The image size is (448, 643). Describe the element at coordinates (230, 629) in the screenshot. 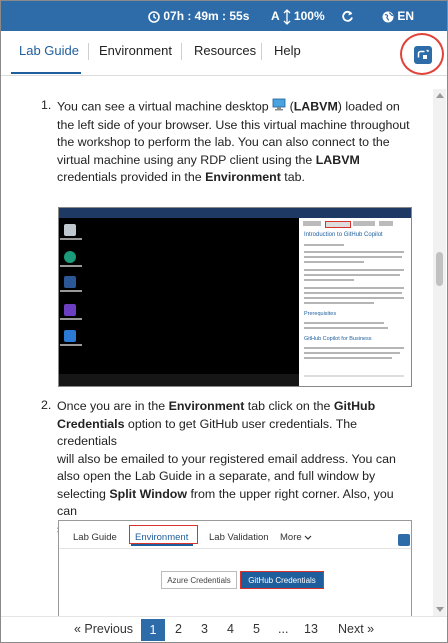

I see `page-4-link: 4` at that location.